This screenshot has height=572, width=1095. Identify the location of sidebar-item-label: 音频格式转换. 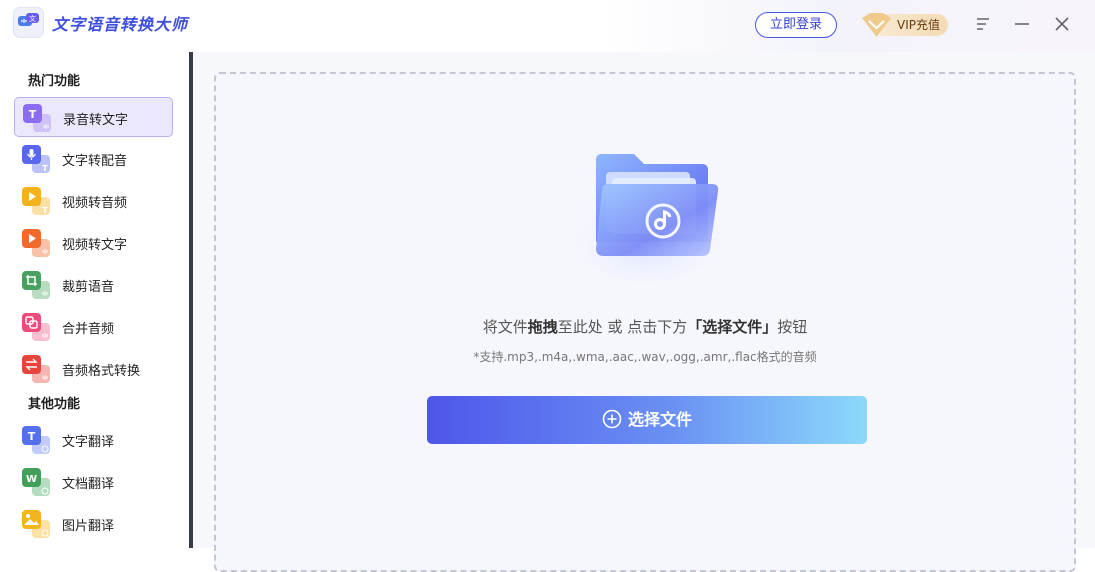
(101, 371).